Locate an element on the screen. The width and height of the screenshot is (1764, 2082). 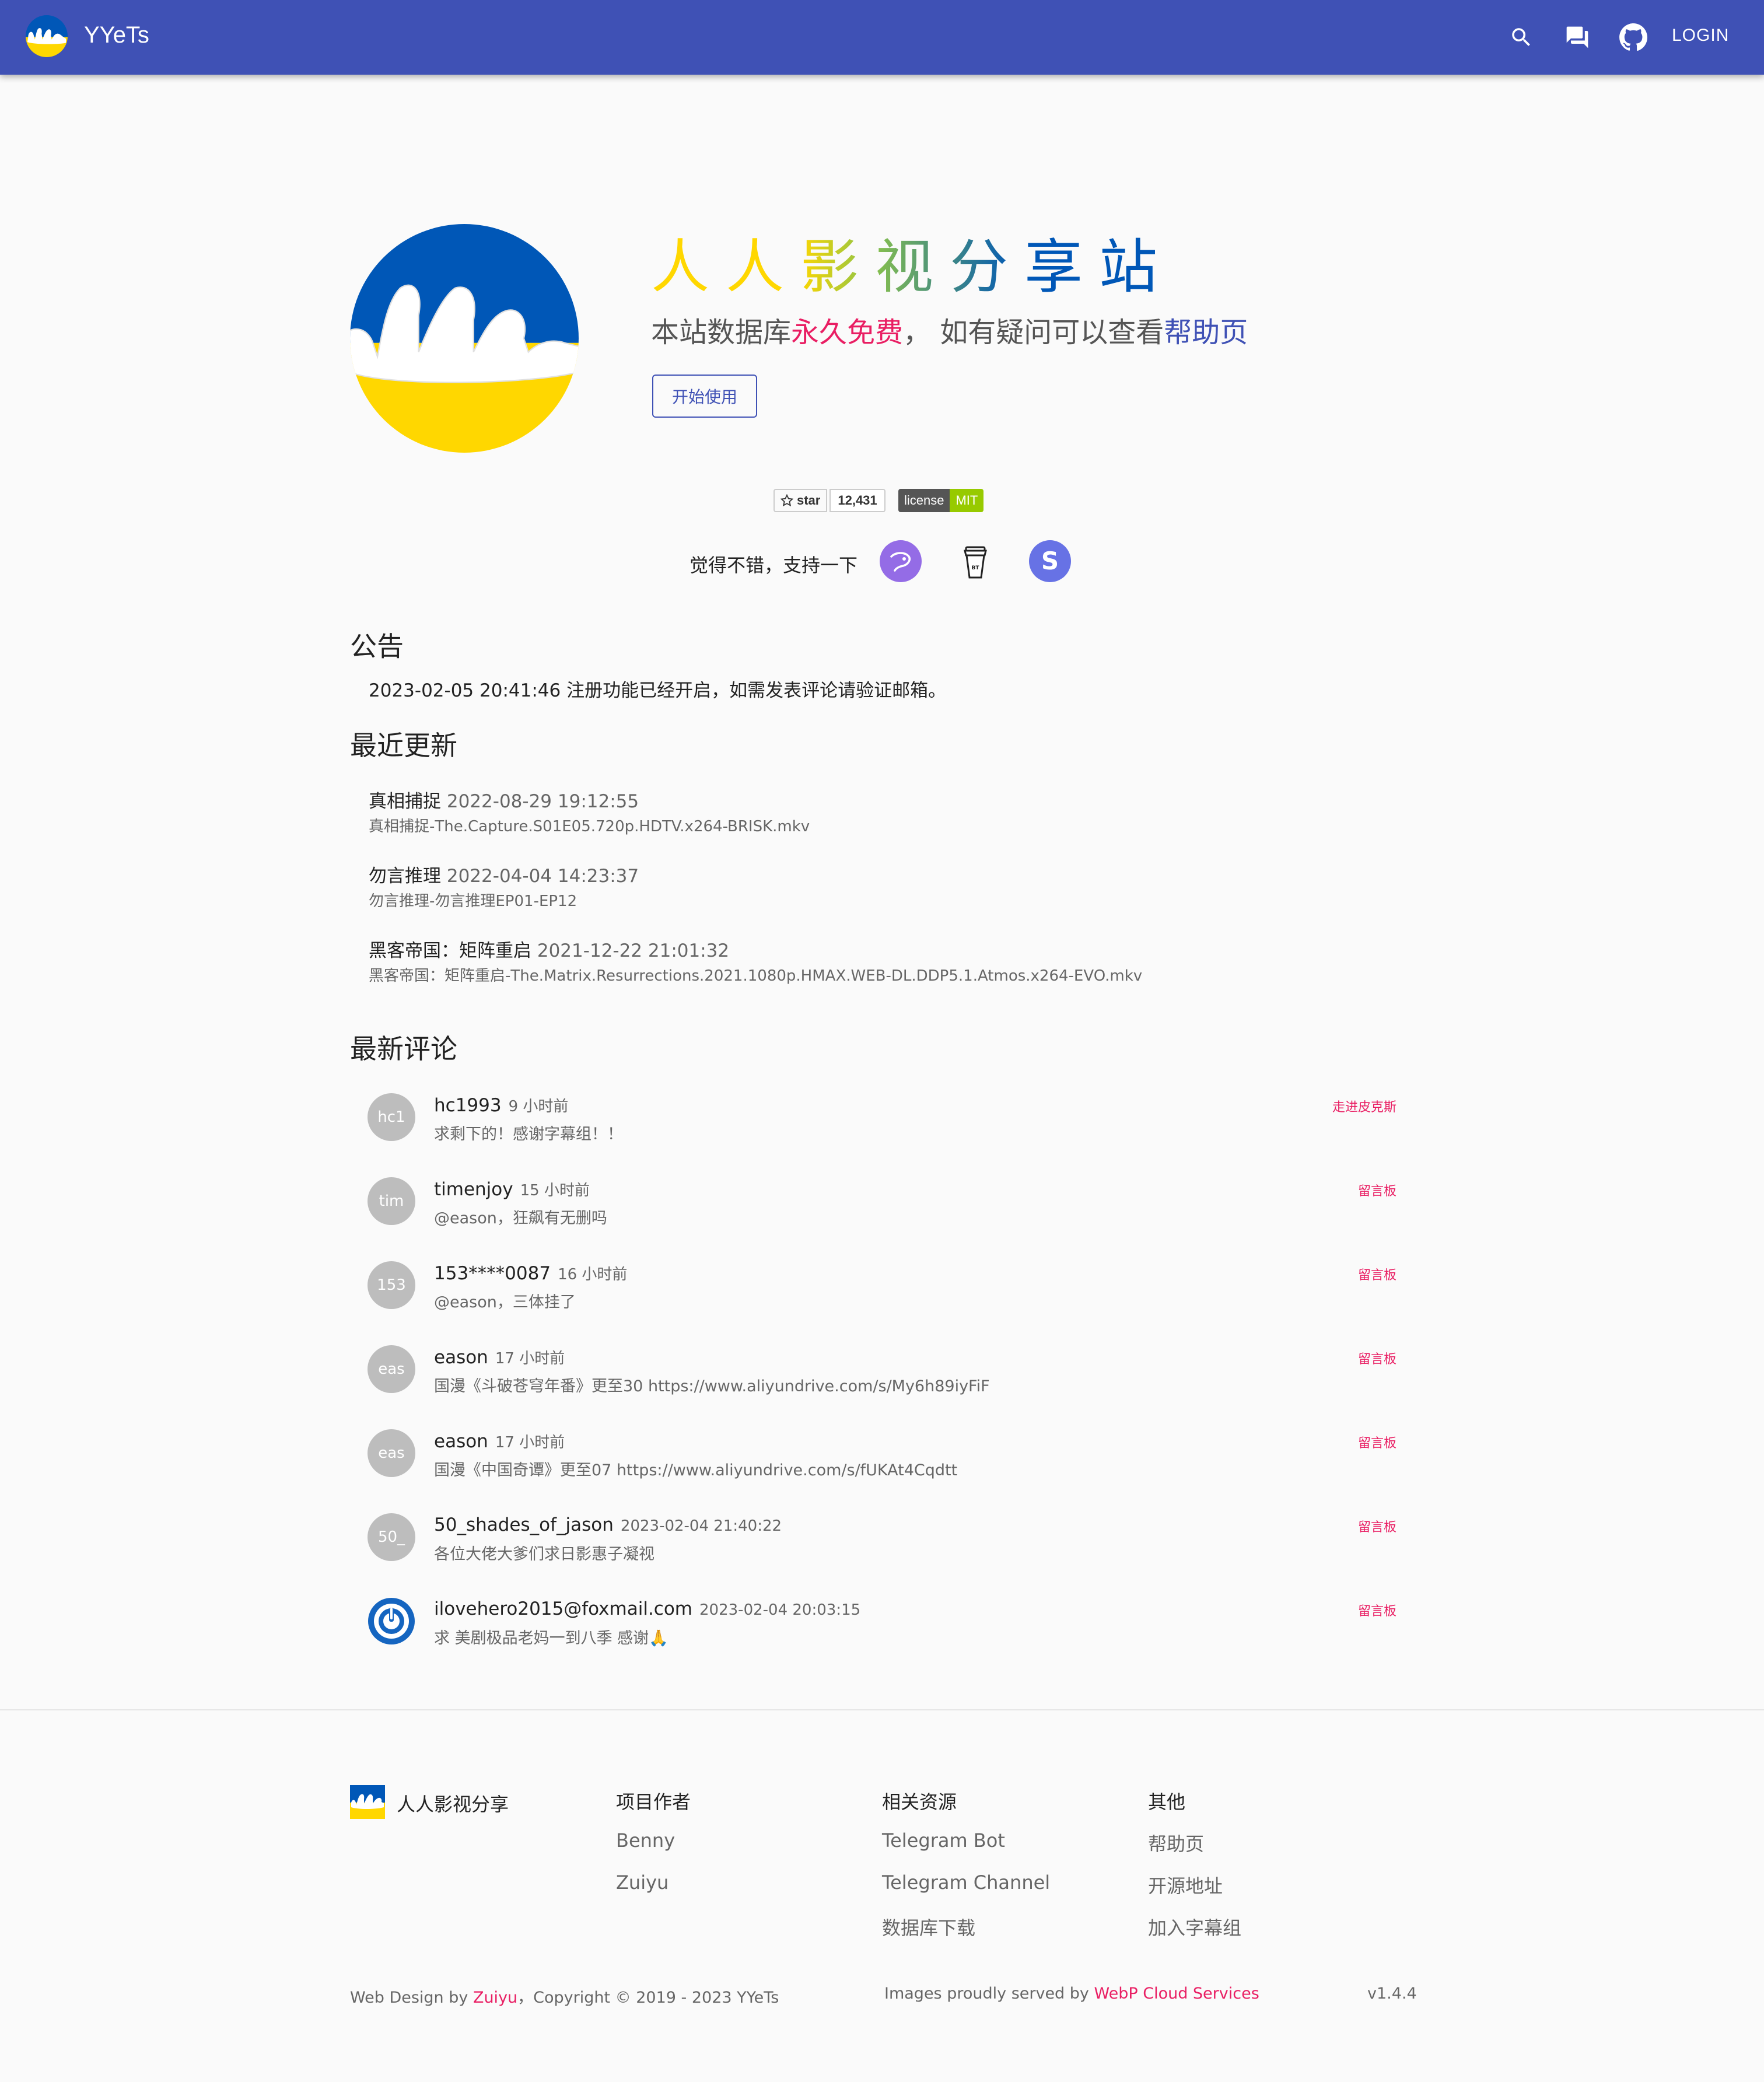
github-icon is located at coordinates (1633, 37).